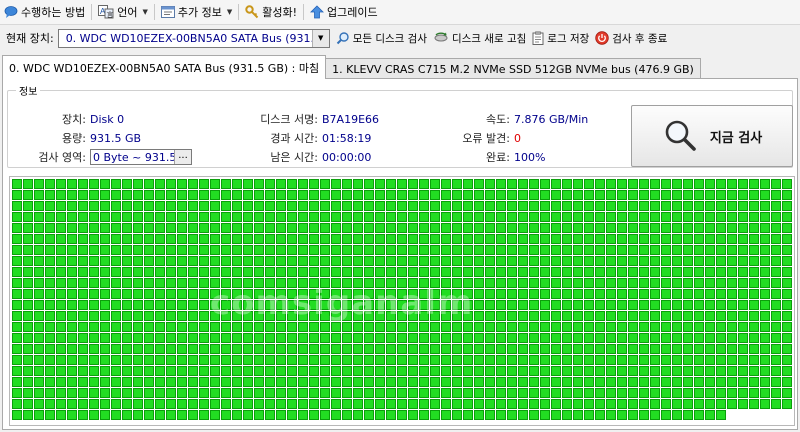 The width and height of the screenshot is (800, 432). Describe the element at coordinates (107, 119) in the screenshot. I see `device-value: Disk 0` at that location.